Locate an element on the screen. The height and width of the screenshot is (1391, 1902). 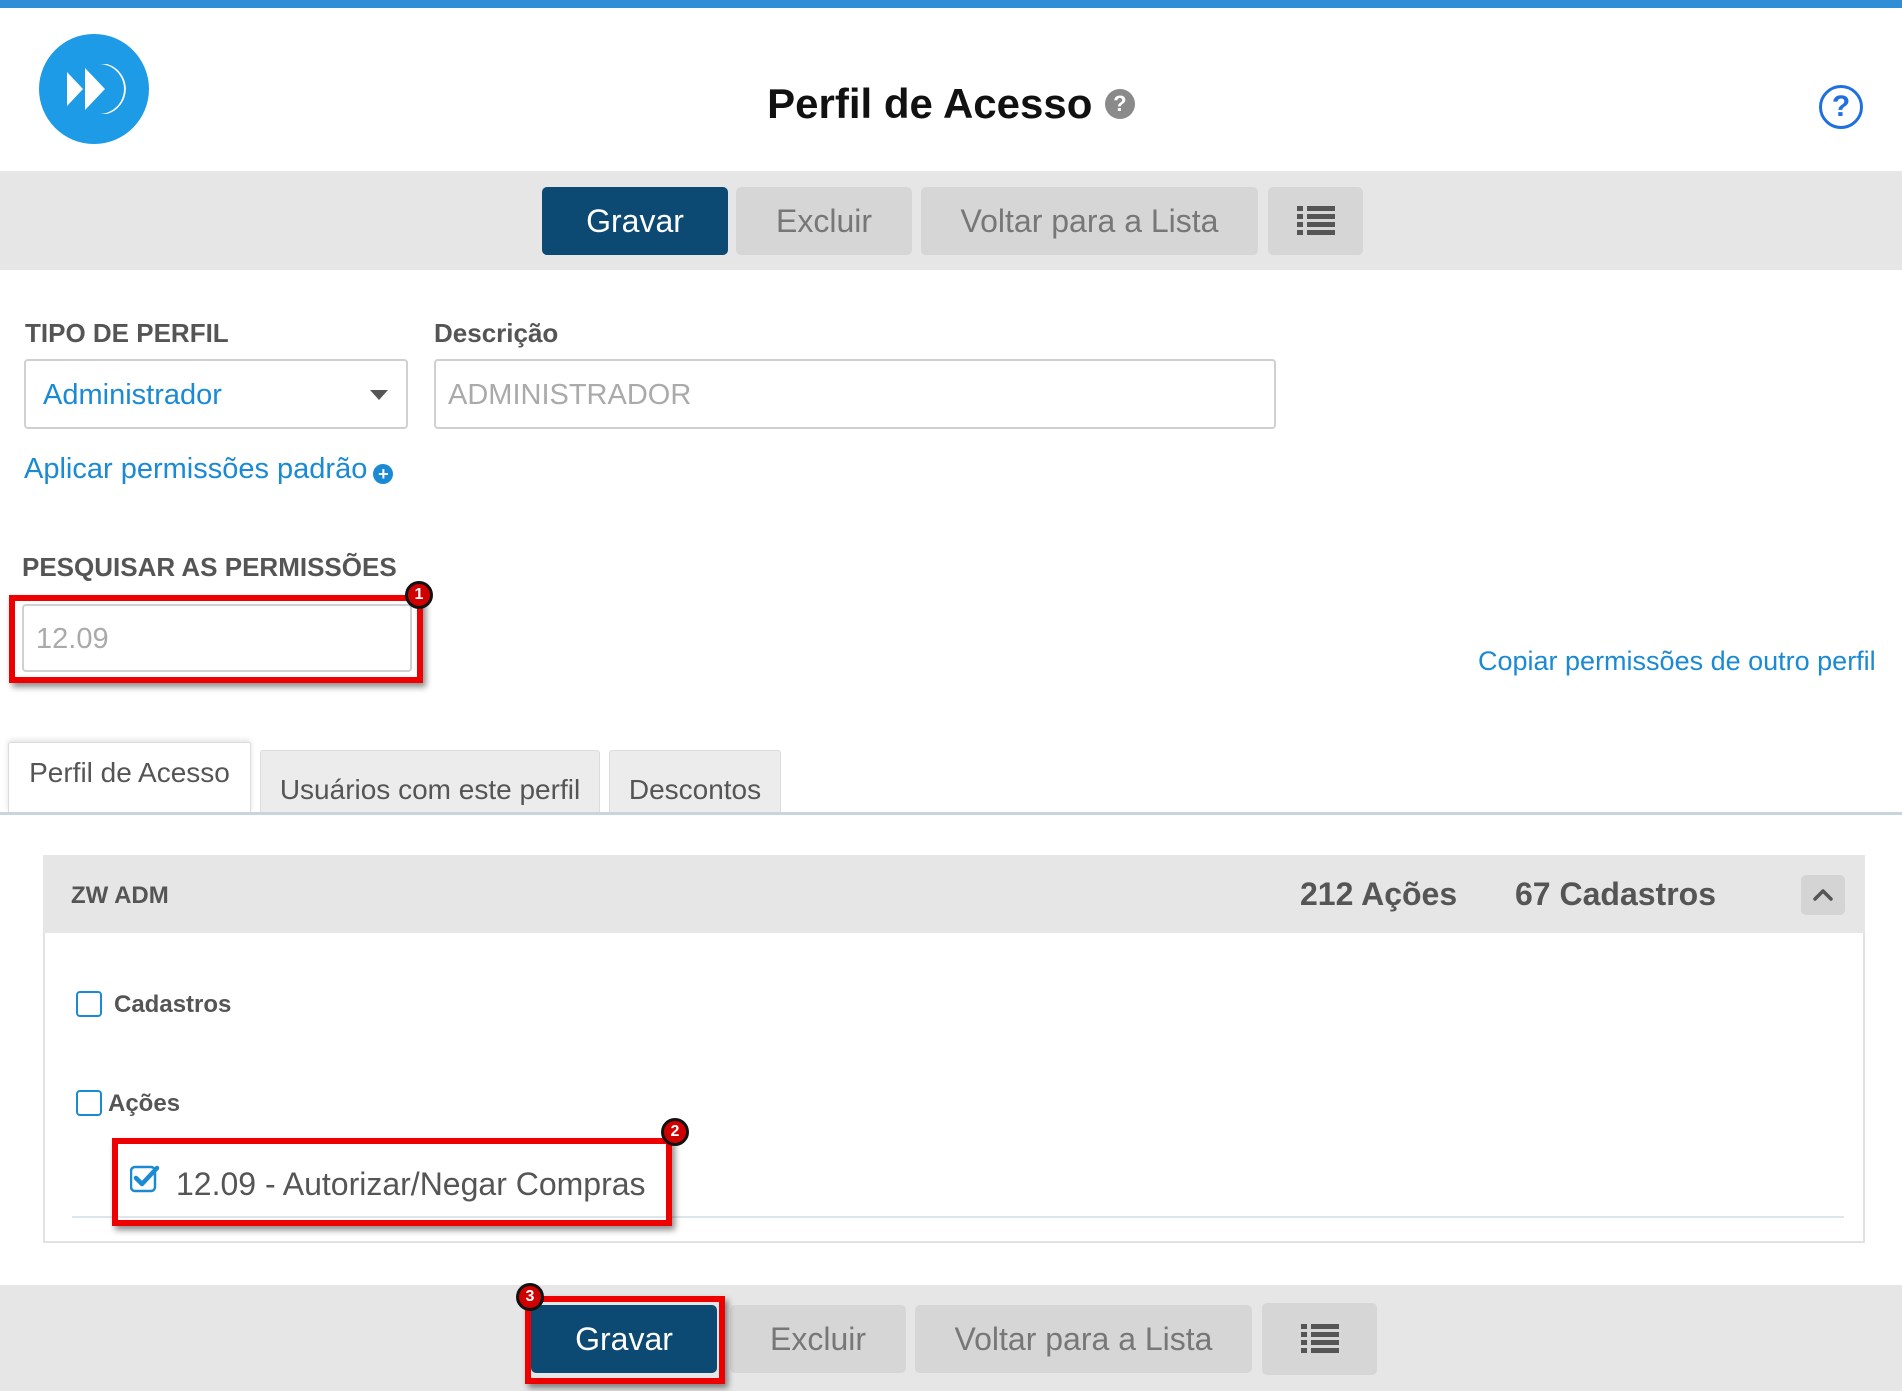
step-badge-3: 3 is located at coordinates (530, 1297).